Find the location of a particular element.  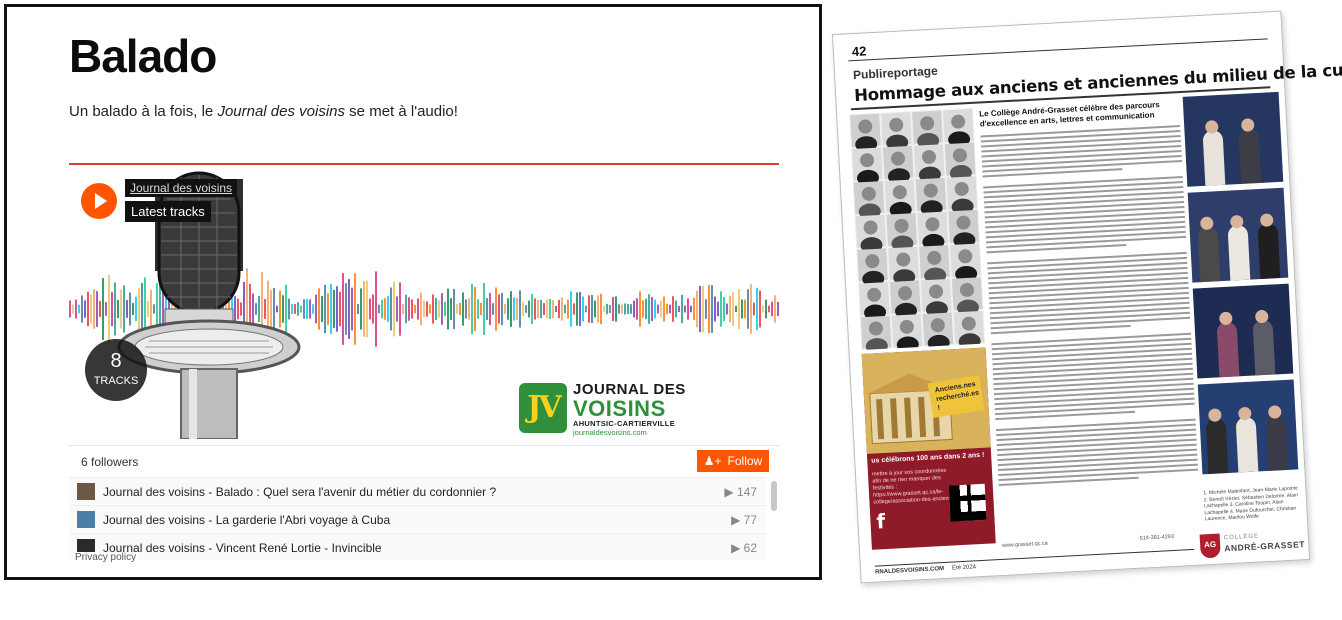

tracks-count-badge: 8 TRACKS is located at coordinates (116, 370).